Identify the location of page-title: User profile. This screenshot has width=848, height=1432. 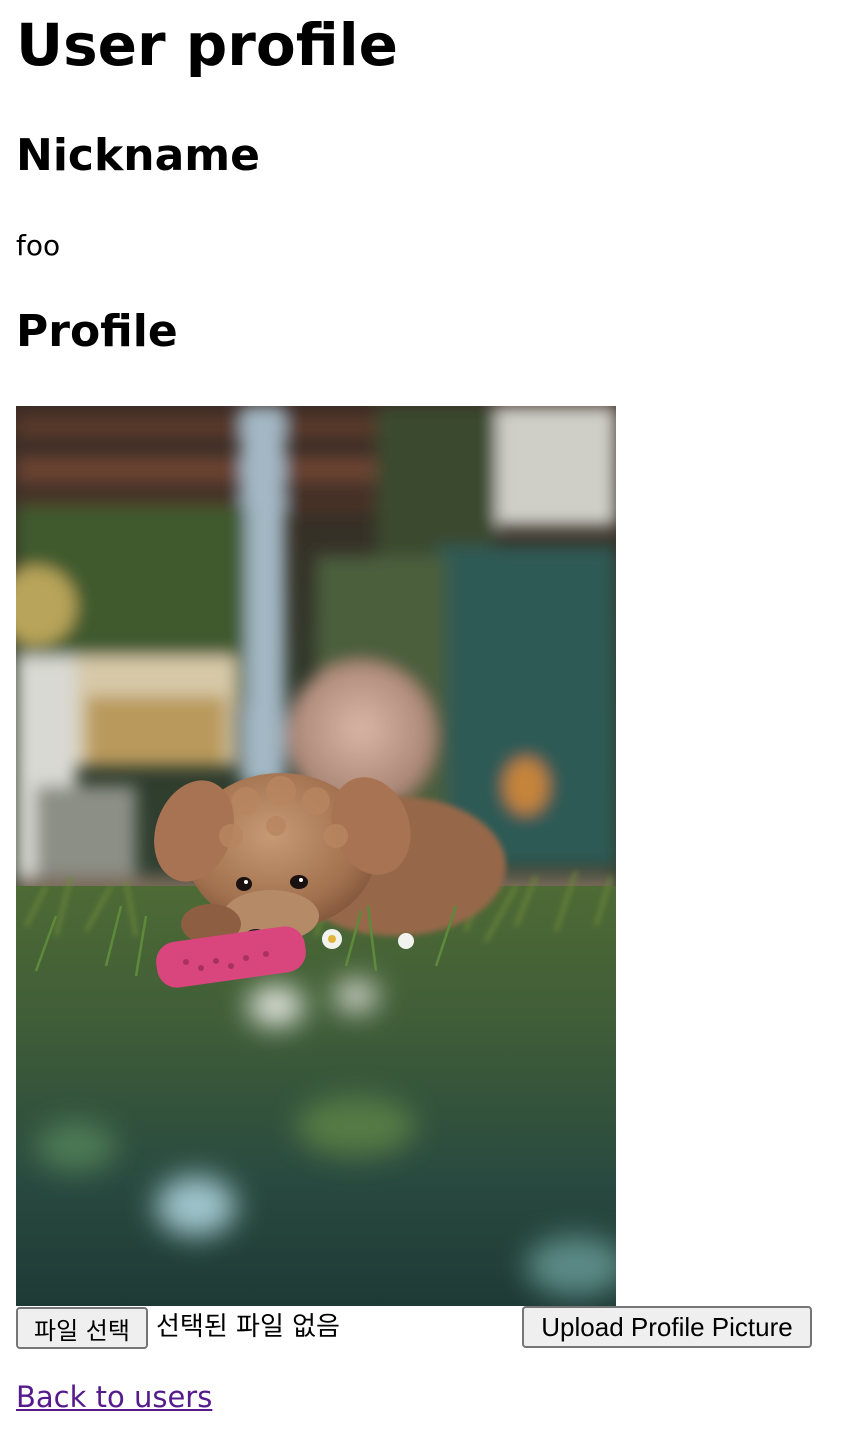
(207, 45).